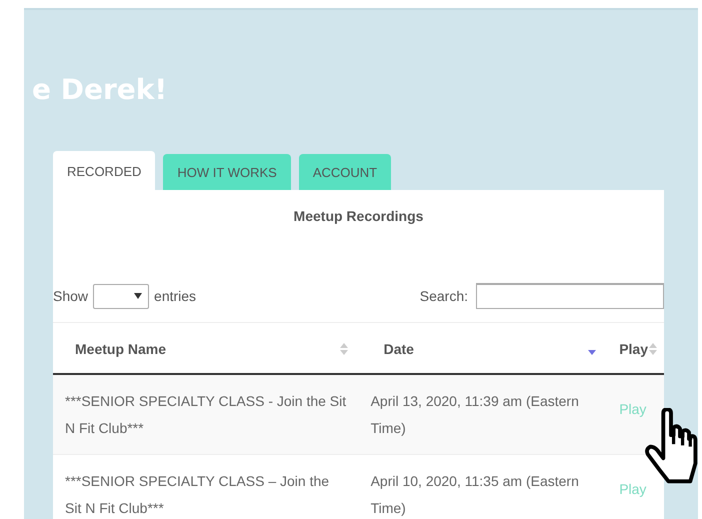 This screenshot has width=702, height=519. I want to click on caret-icon, so click(138, 296).